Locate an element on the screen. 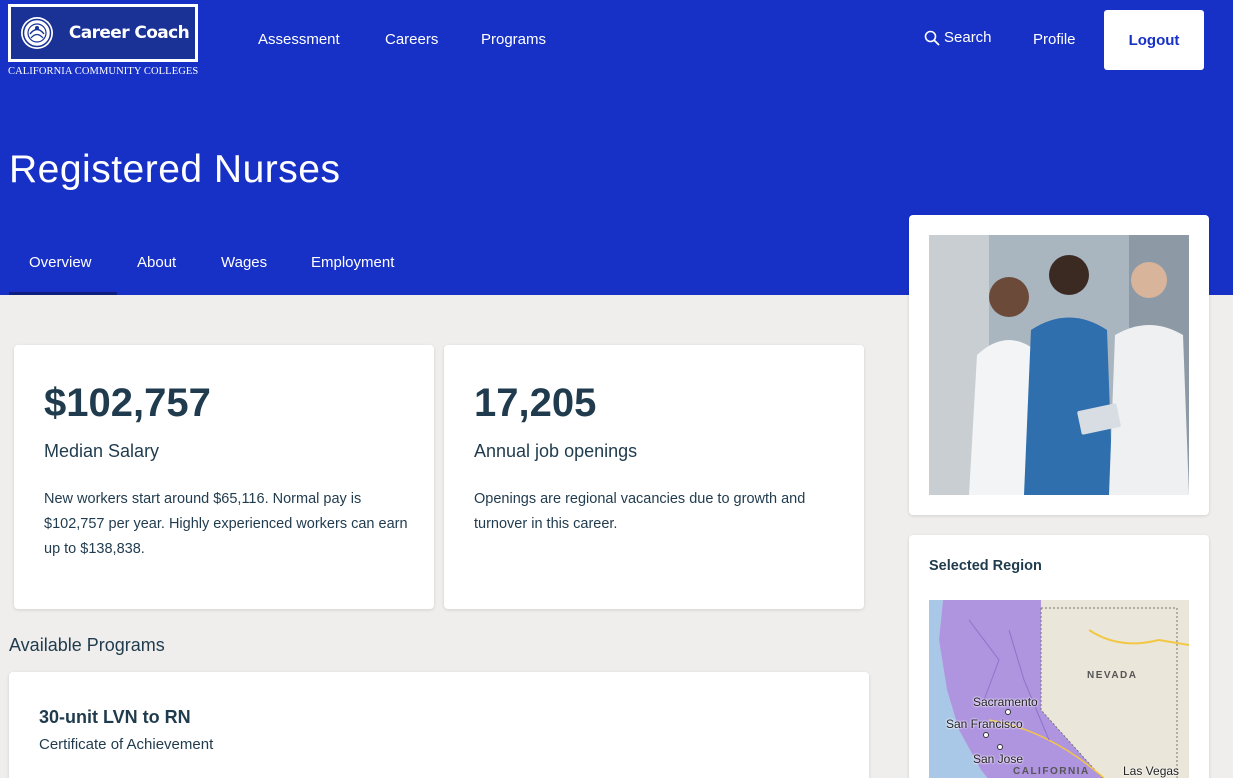 This screenshot has width=1233, height=778. tab-about: About is located at coordinates (156, 262).